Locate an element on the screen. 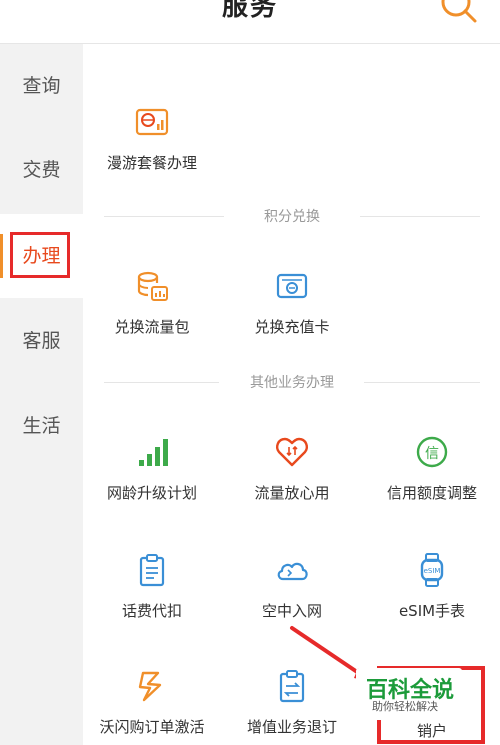 The image size is (500, 745). tile-credit-adjust: 信 信用额度调整 is located at coordinates (432, 468).